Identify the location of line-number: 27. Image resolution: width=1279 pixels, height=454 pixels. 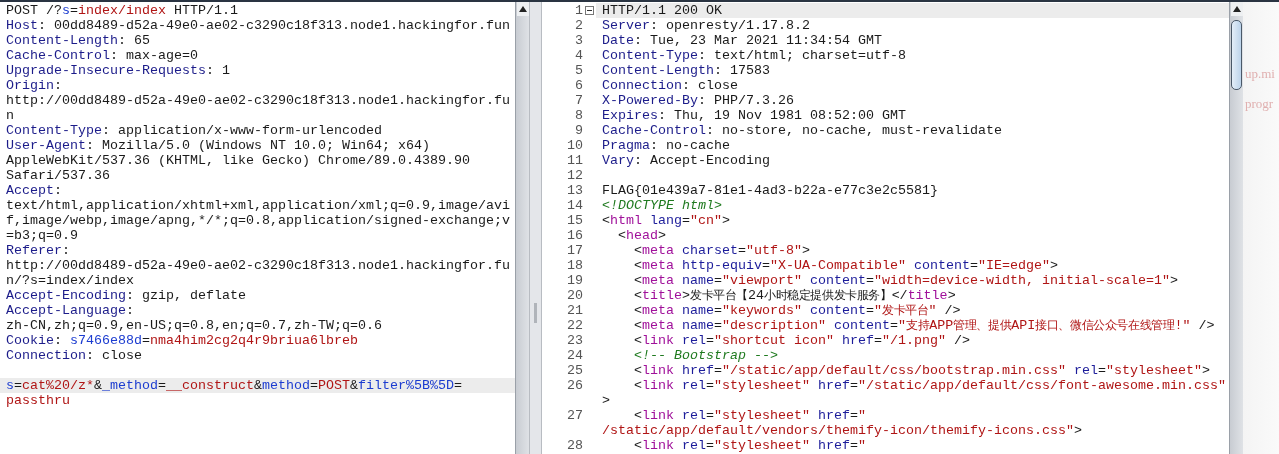
(574, 415).